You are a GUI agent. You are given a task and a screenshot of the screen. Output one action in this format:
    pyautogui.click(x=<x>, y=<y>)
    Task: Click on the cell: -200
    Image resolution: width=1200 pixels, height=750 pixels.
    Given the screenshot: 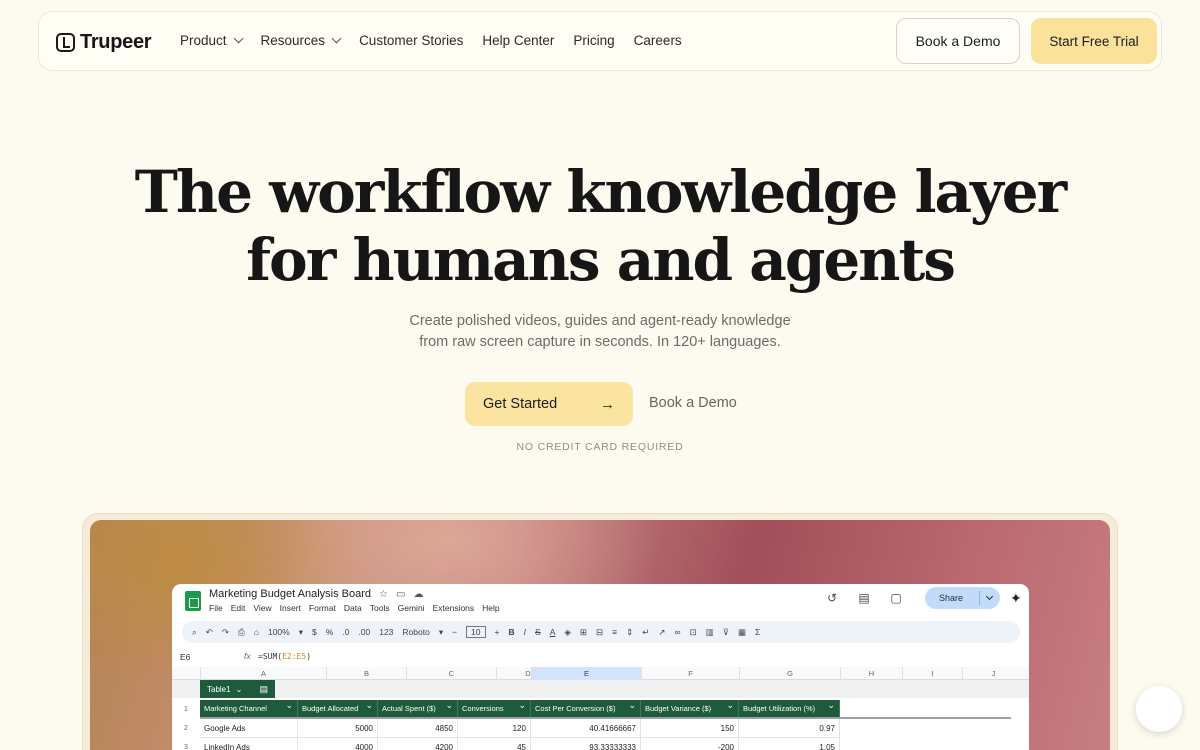 What is the action you would take?
    pyautogui.click(x=690, y=744)
    